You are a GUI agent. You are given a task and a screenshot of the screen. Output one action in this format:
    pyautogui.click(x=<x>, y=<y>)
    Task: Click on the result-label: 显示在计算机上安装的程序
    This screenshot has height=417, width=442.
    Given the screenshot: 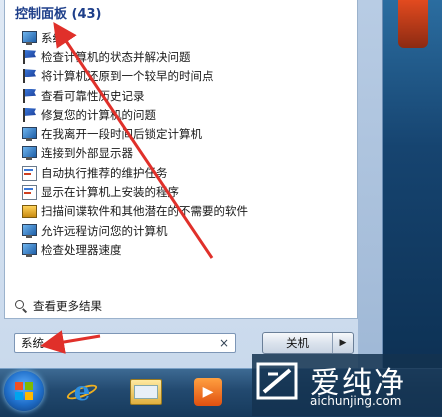 What is the action you would take?
    pyautogui.click(x=110, y=192)
    